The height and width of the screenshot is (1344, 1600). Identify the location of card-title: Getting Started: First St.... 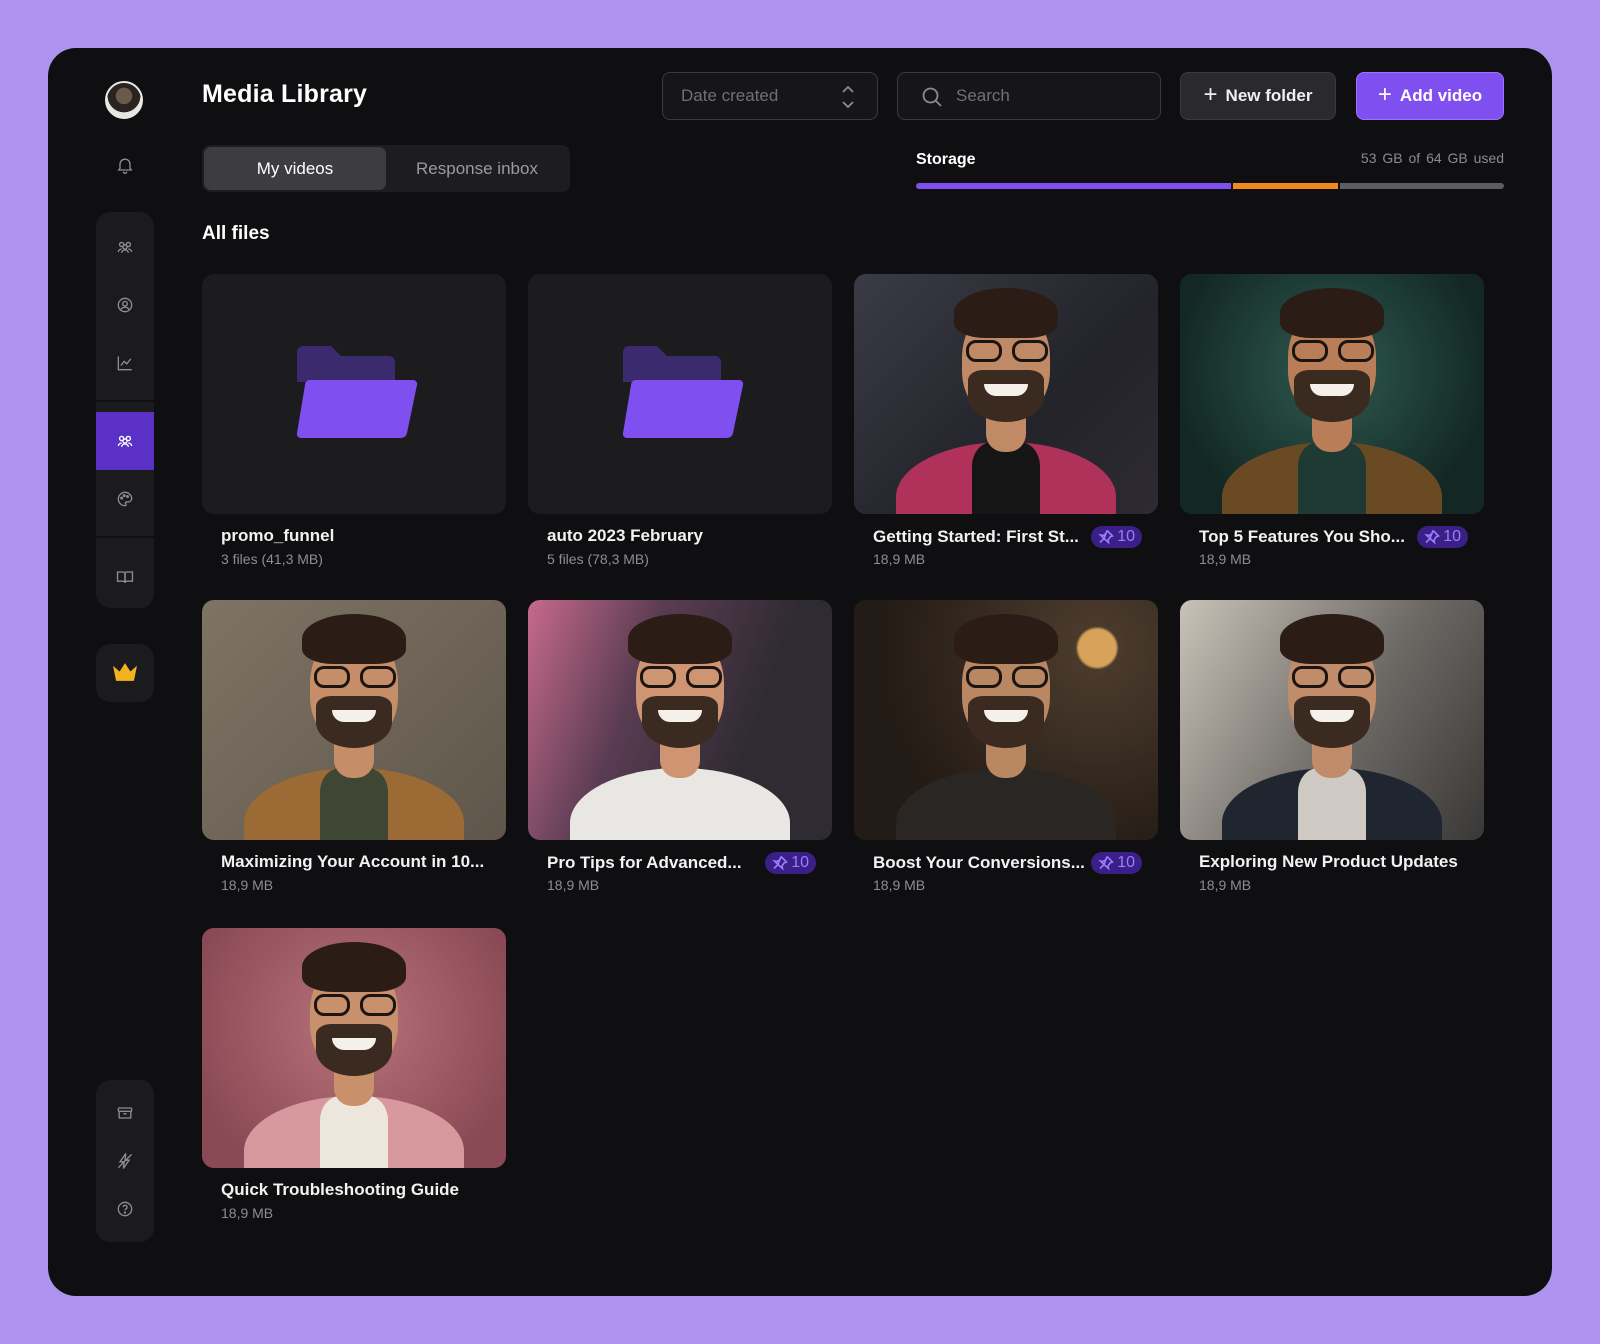
(976, 536).